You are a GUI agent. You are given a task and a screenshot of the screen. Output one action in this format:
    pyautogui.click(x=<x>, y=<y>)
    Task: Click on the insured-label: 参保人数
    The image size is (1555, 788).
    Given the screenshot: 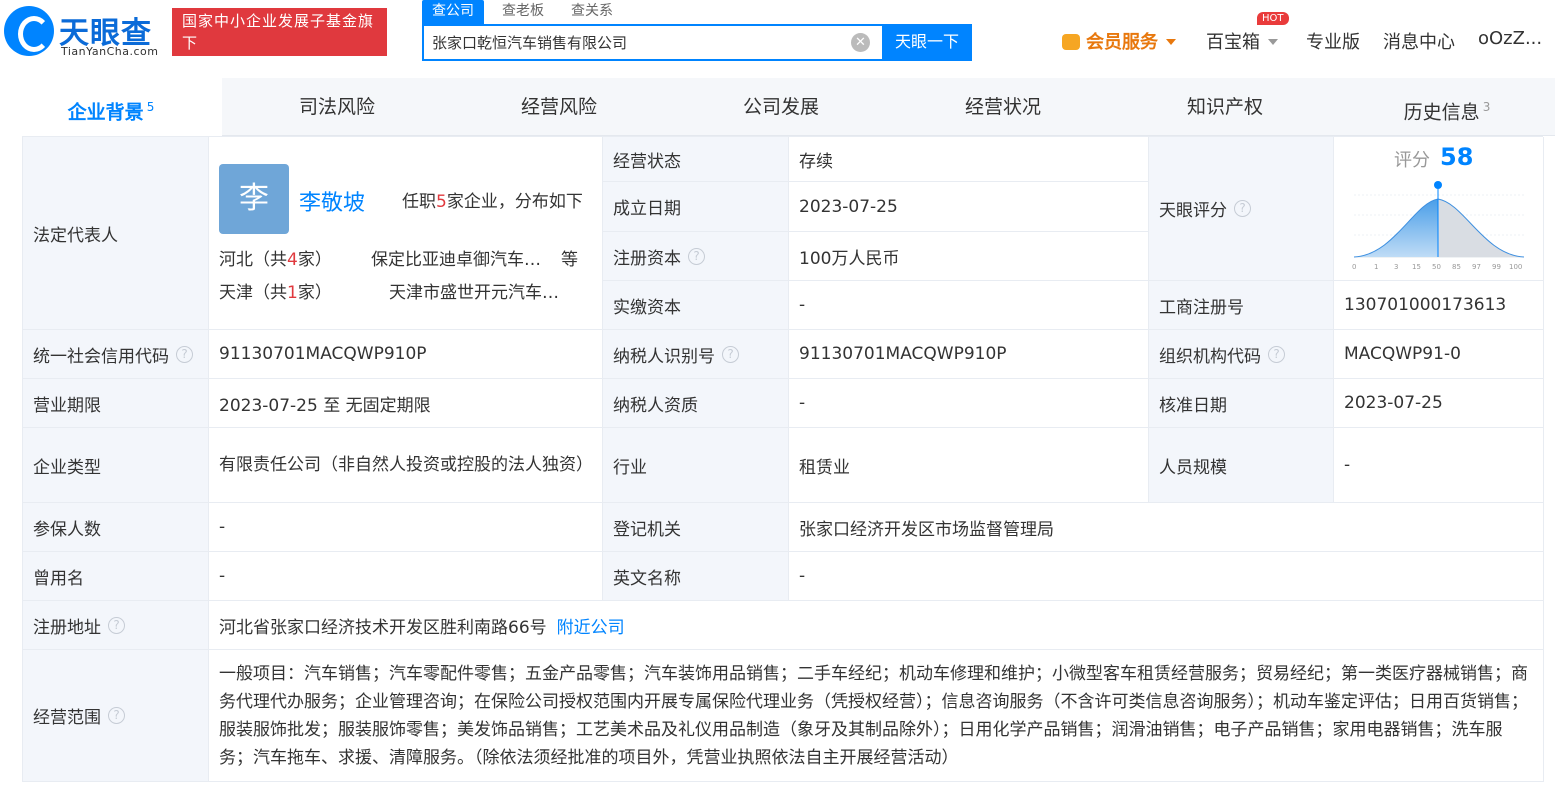 What is the action you would take?
    pyautogui.click(x=116, y=527)
    